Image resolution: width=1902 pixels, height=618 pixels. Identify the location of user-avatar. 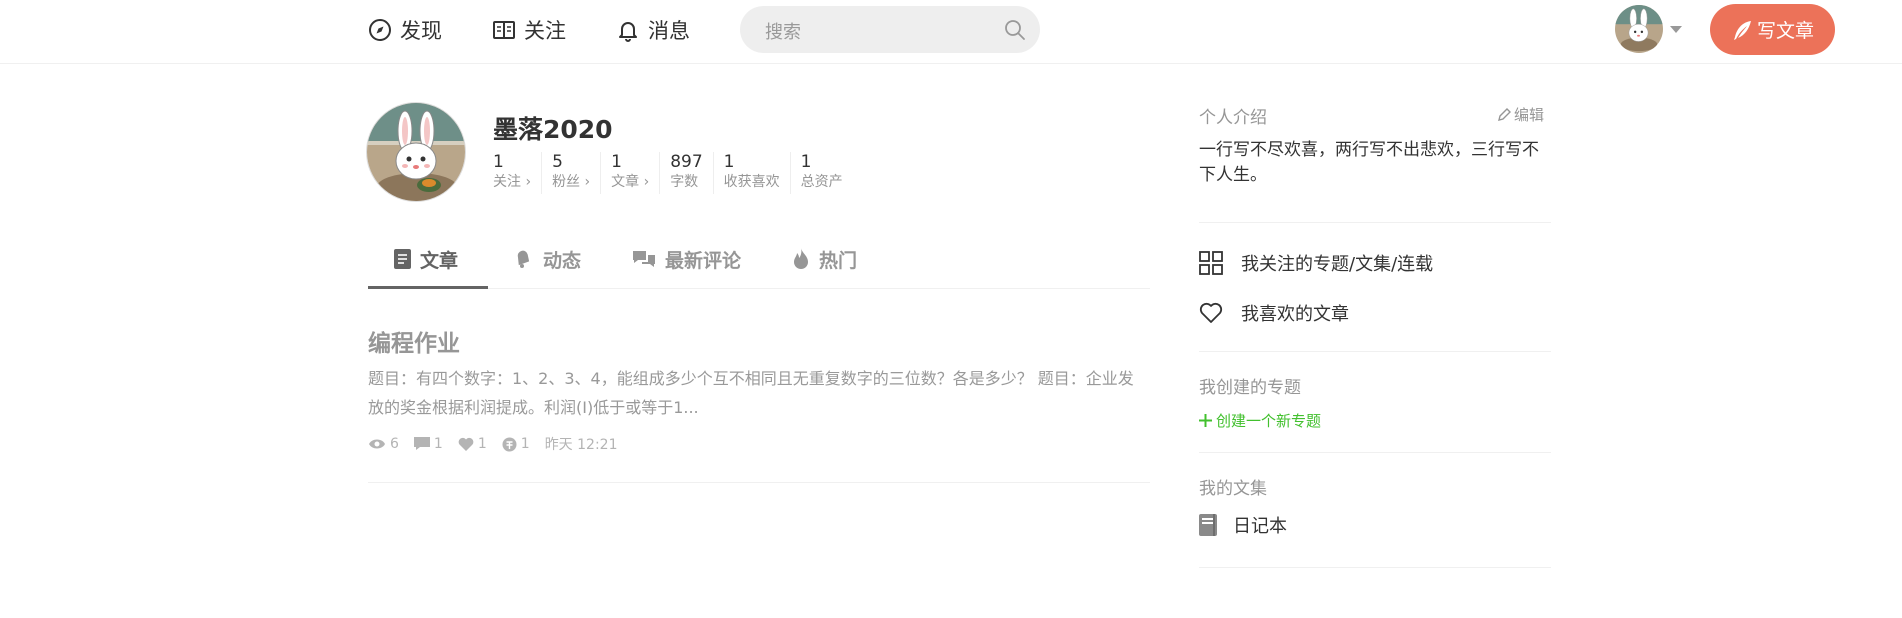
(1639, 29).